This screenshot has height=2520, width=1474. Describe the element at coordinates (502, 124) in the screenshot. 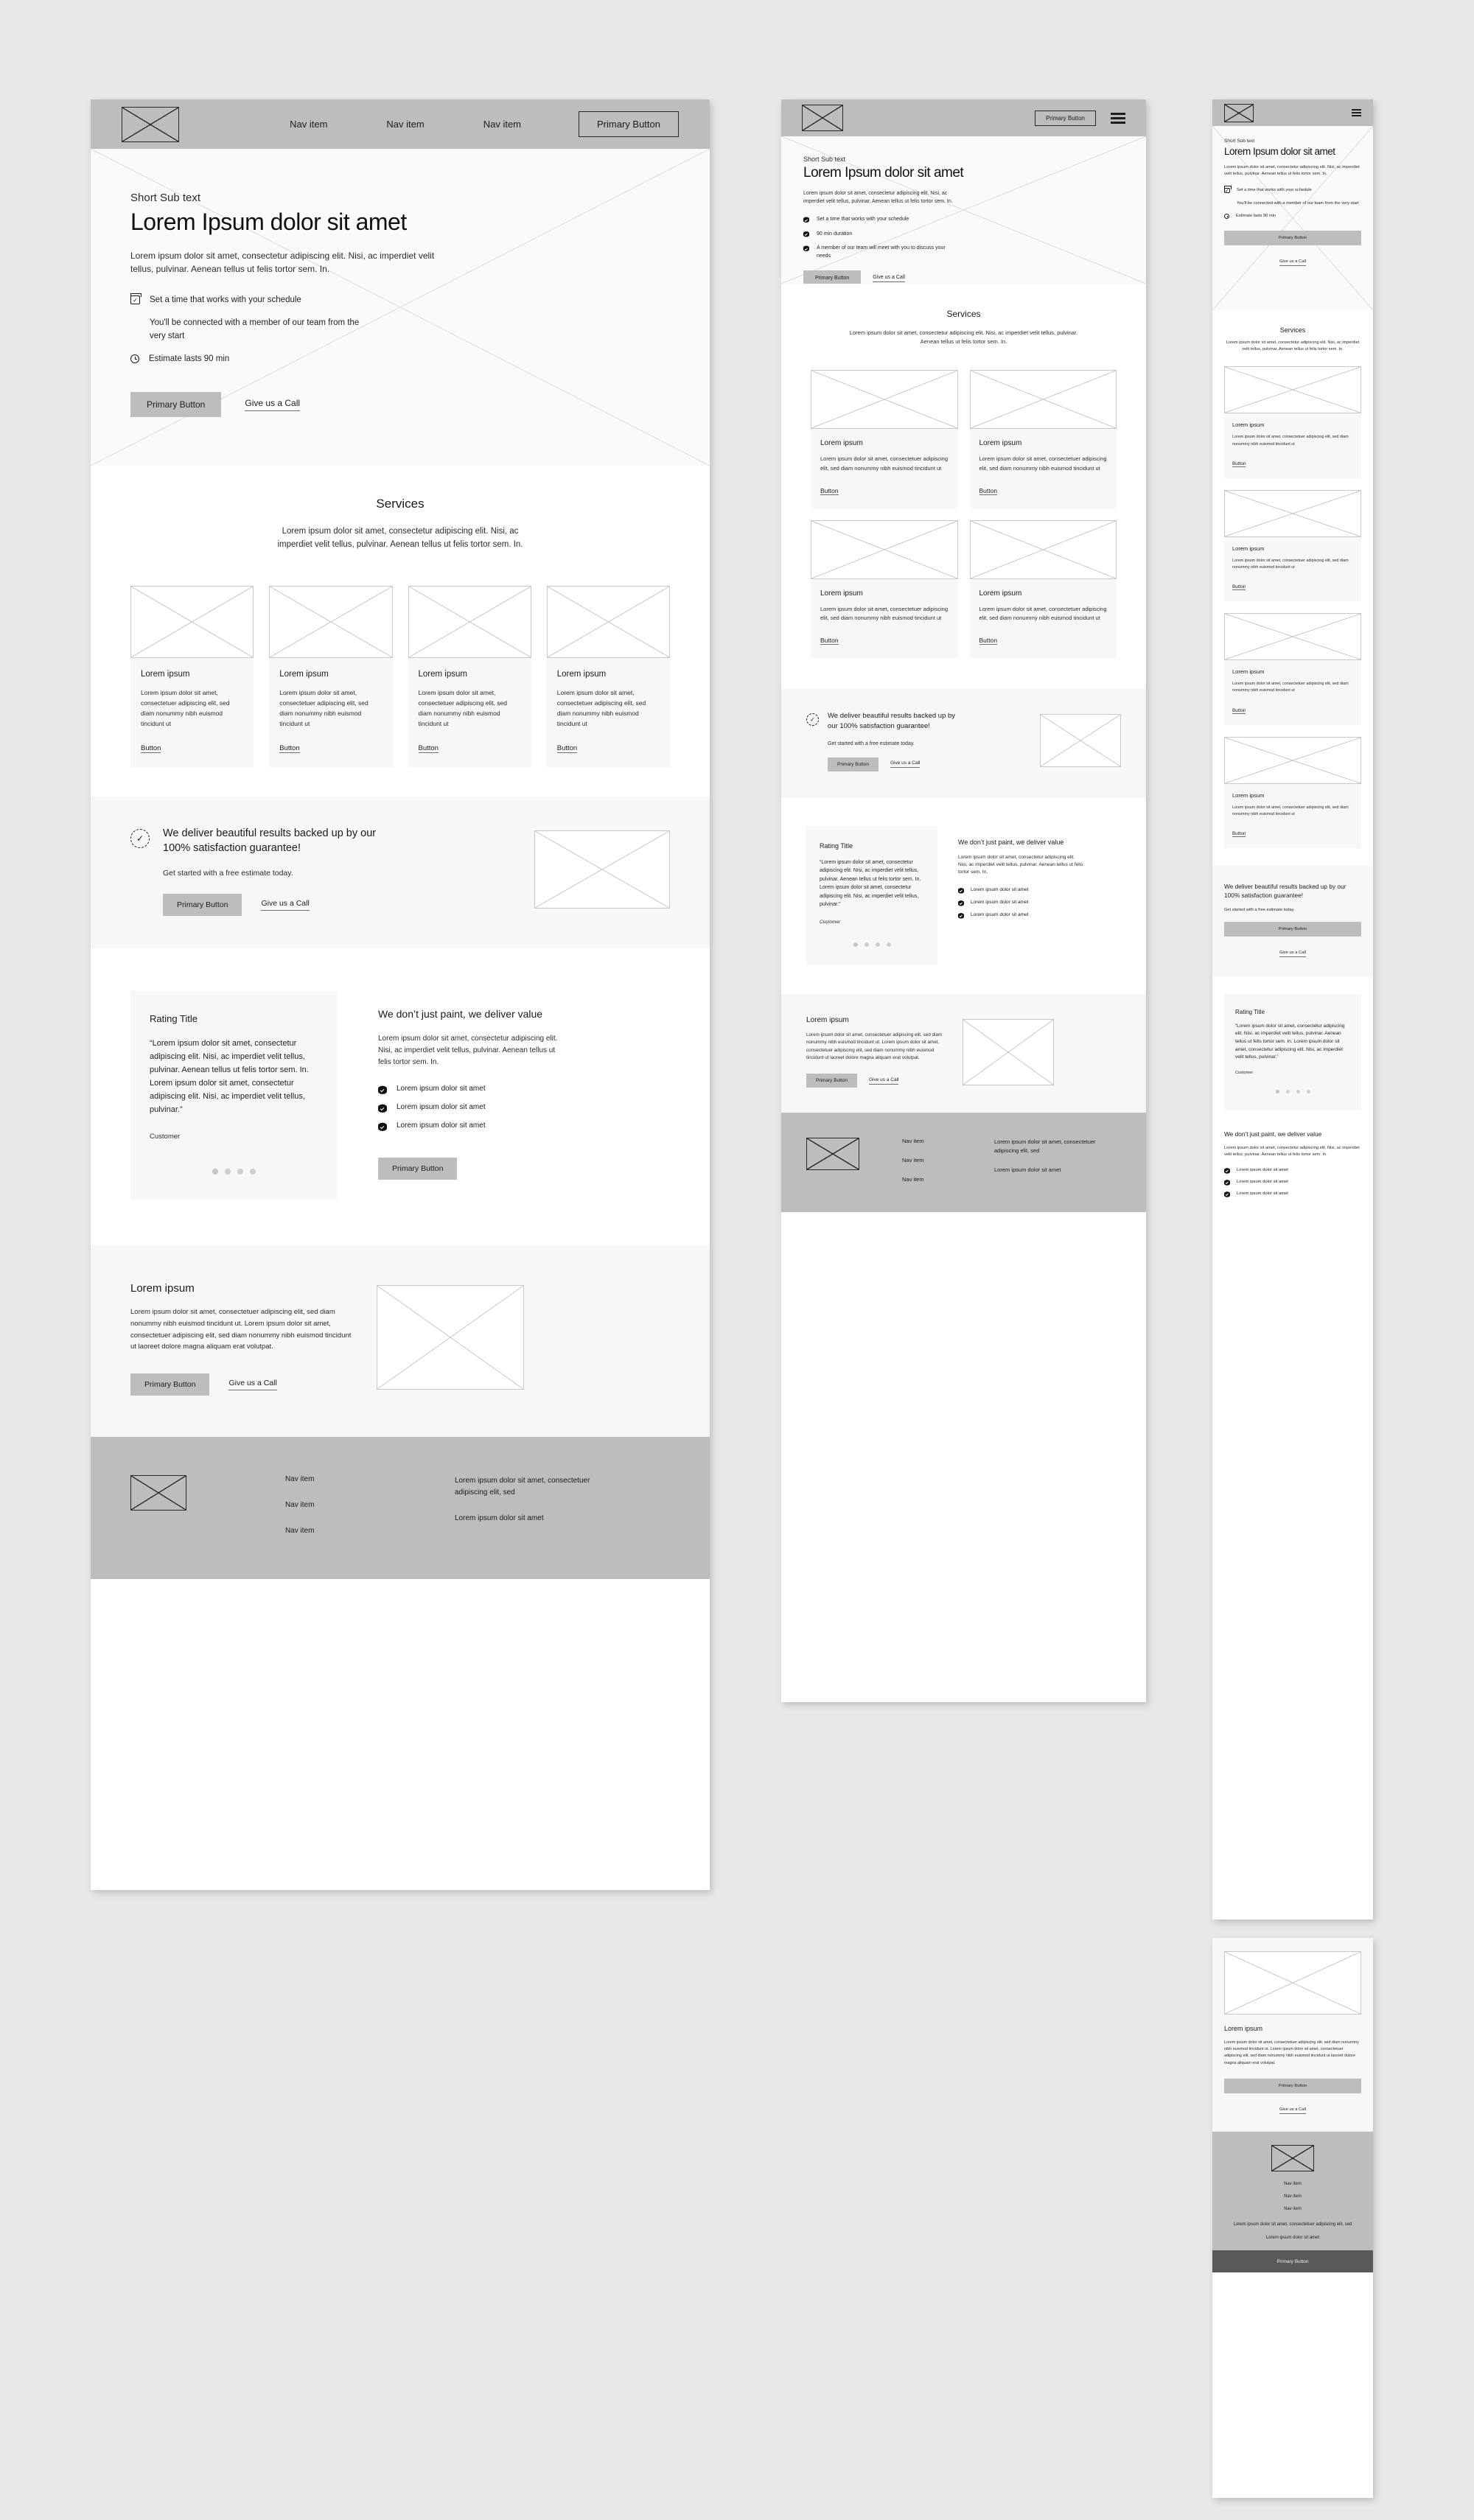

I see `nav-item-3: Nav item` at that location.